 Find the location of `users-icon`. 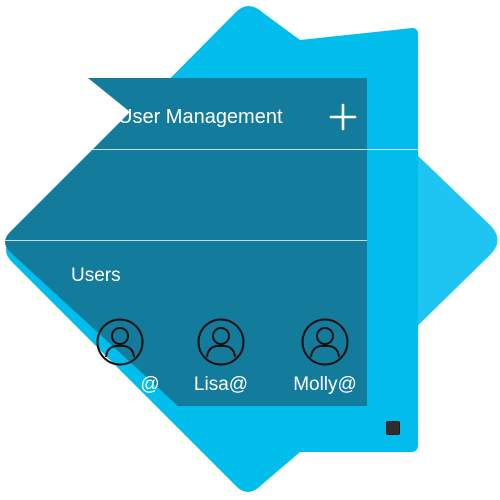

users-icon is located at coordinates (75, 116).